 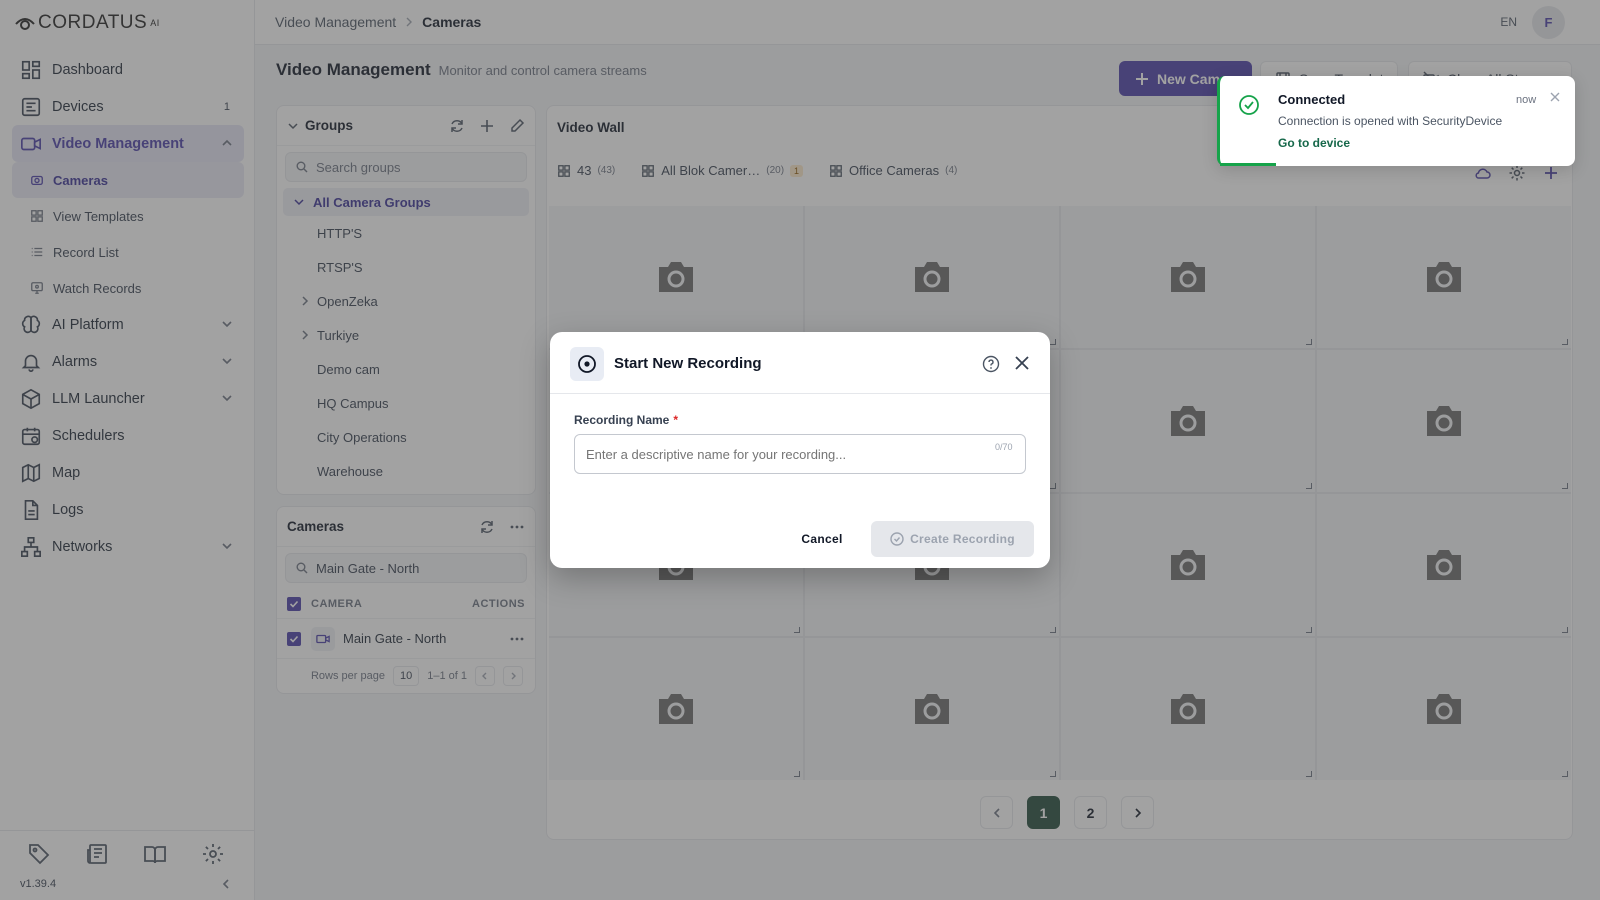 I want to click on recording-name-label: Recording Name *, so click(x=626, y=420).